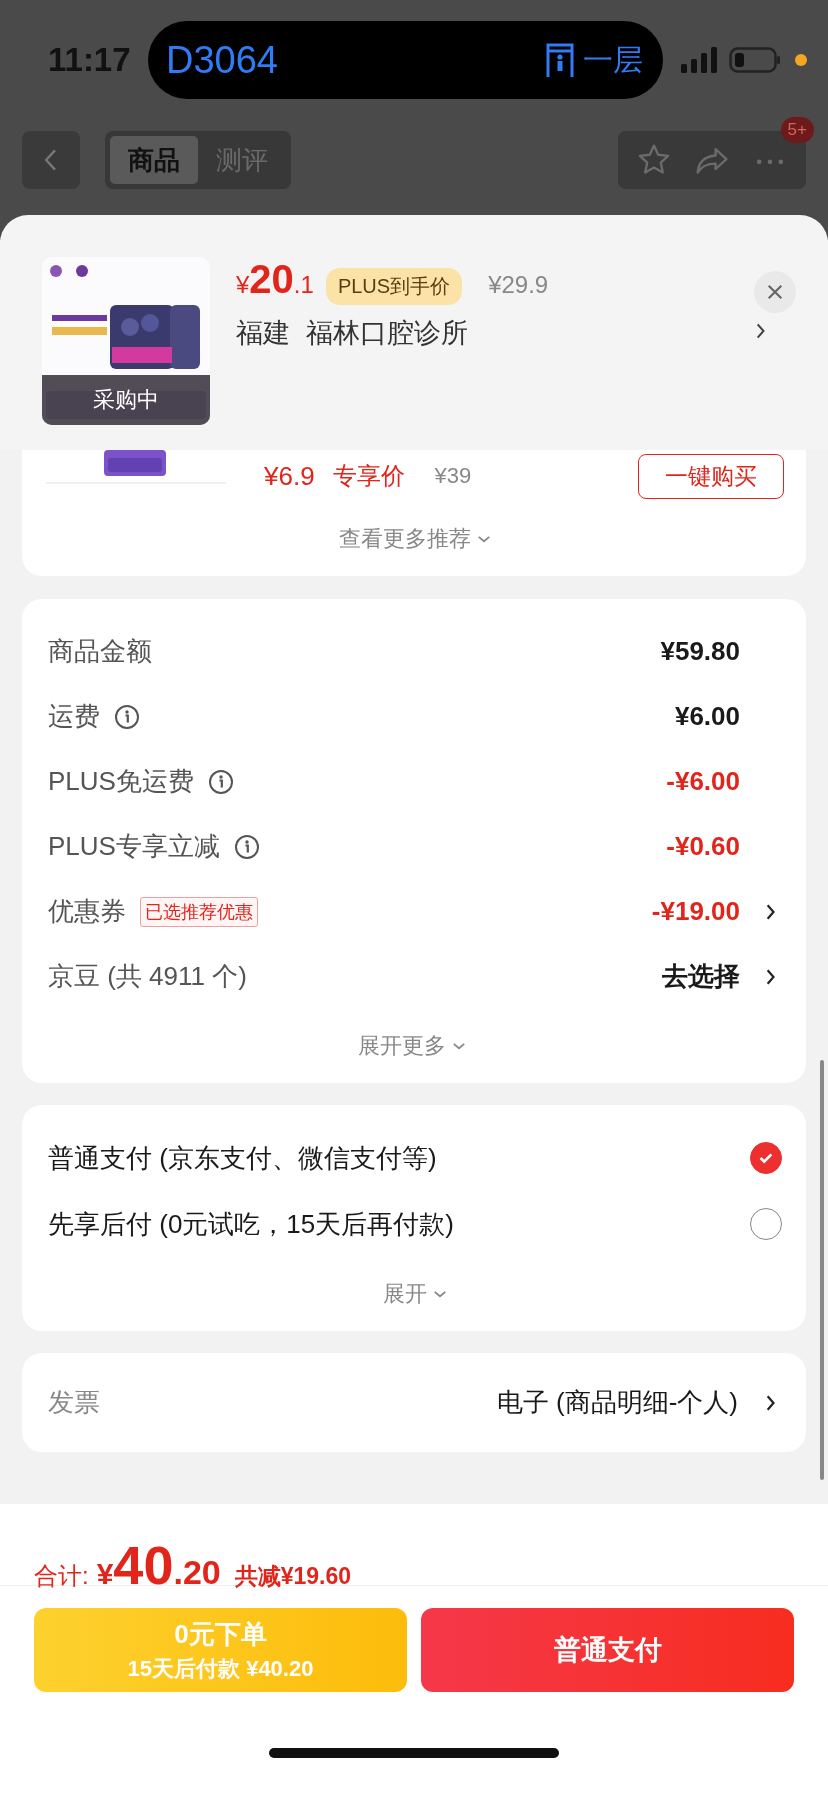 The height and width of the screenshot is (1796, 828). Describe the element at coordinates (134, 846) in the screenshot. I see `summary-label: PLUS专享立减` at that location.